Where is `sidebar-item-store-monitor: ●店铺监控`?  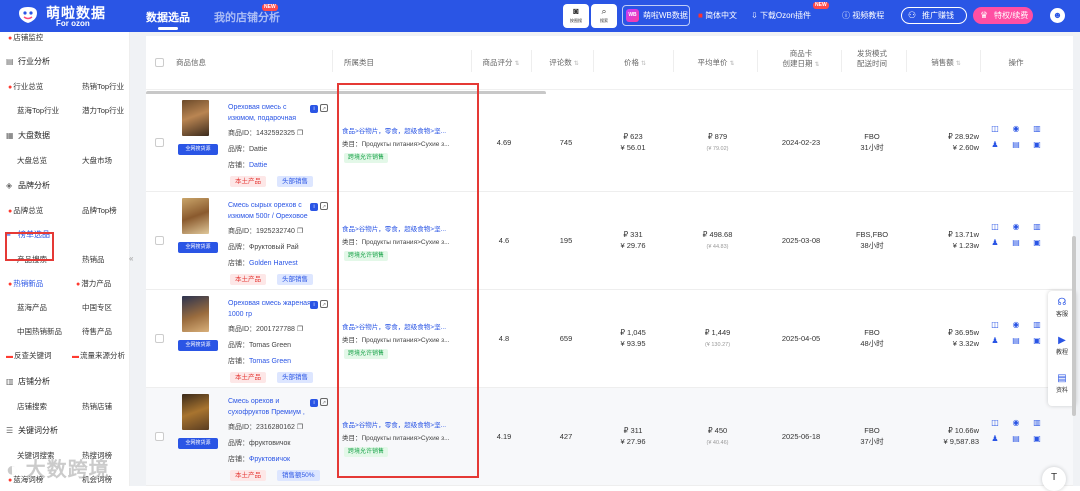 sidebar-item-store-monitor: ●店铺监控 is located at coordinates (25, 37).